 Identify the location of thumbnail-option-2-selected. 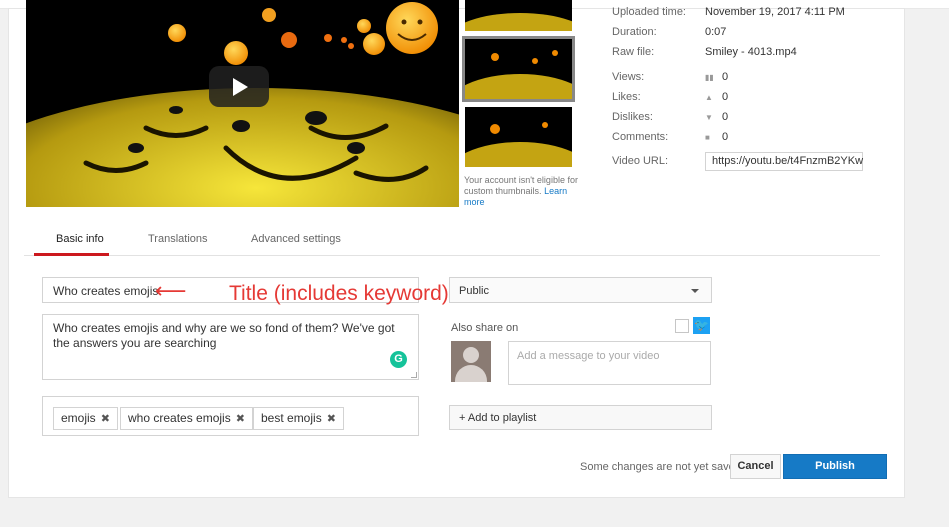
(518, 69).